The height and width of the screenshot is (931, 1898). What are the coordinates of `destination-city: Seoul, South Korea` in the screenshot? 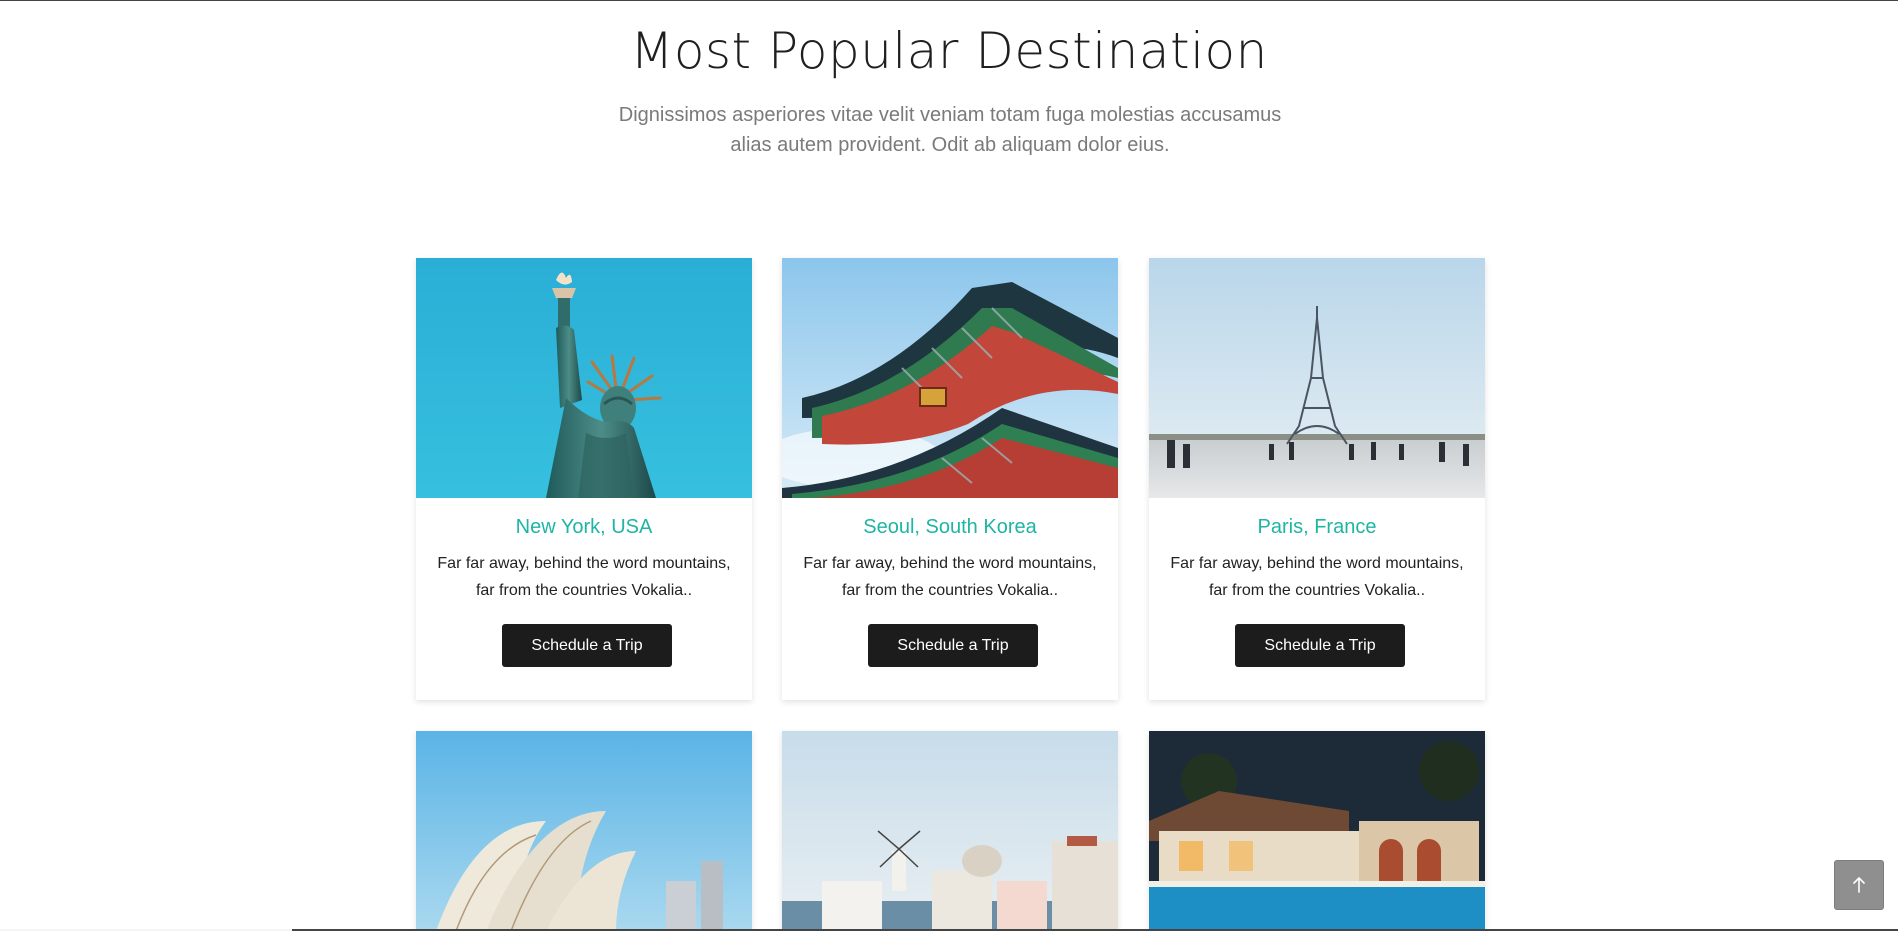 It's located at (950, 527).